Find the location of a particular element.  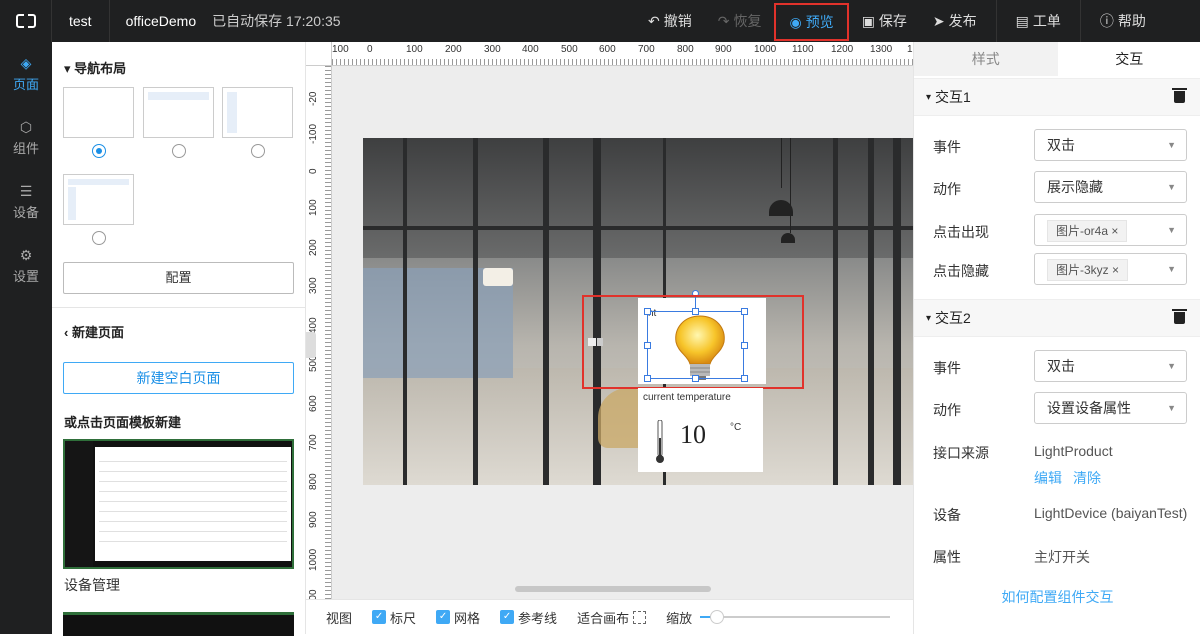

undo-button: ↶撤销 is located at coordinates (670, 21).